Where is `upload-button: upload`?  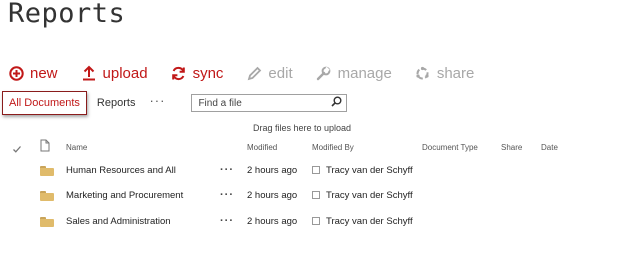 upload-button: upload is located at coordinates (114, 73).